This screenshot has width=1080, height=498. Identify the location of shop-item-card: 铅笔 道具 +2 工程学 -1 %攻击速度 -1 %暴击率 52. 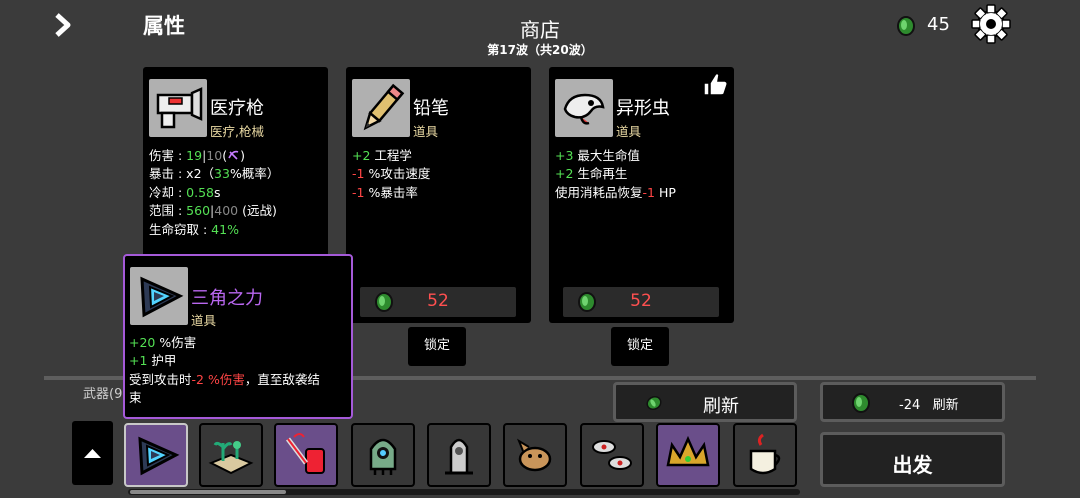
(438, 195).